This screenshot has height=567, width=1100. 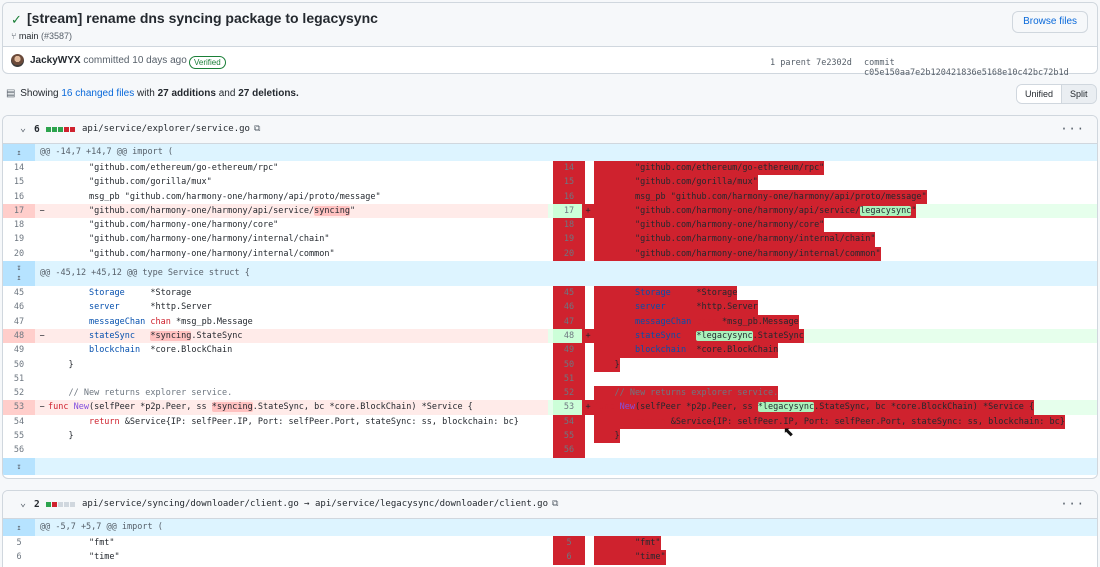 What do you see at coordinates (550, 466) in the screenshot?
I see `hunk-footer: ↧` at bounding box center [550, 466].